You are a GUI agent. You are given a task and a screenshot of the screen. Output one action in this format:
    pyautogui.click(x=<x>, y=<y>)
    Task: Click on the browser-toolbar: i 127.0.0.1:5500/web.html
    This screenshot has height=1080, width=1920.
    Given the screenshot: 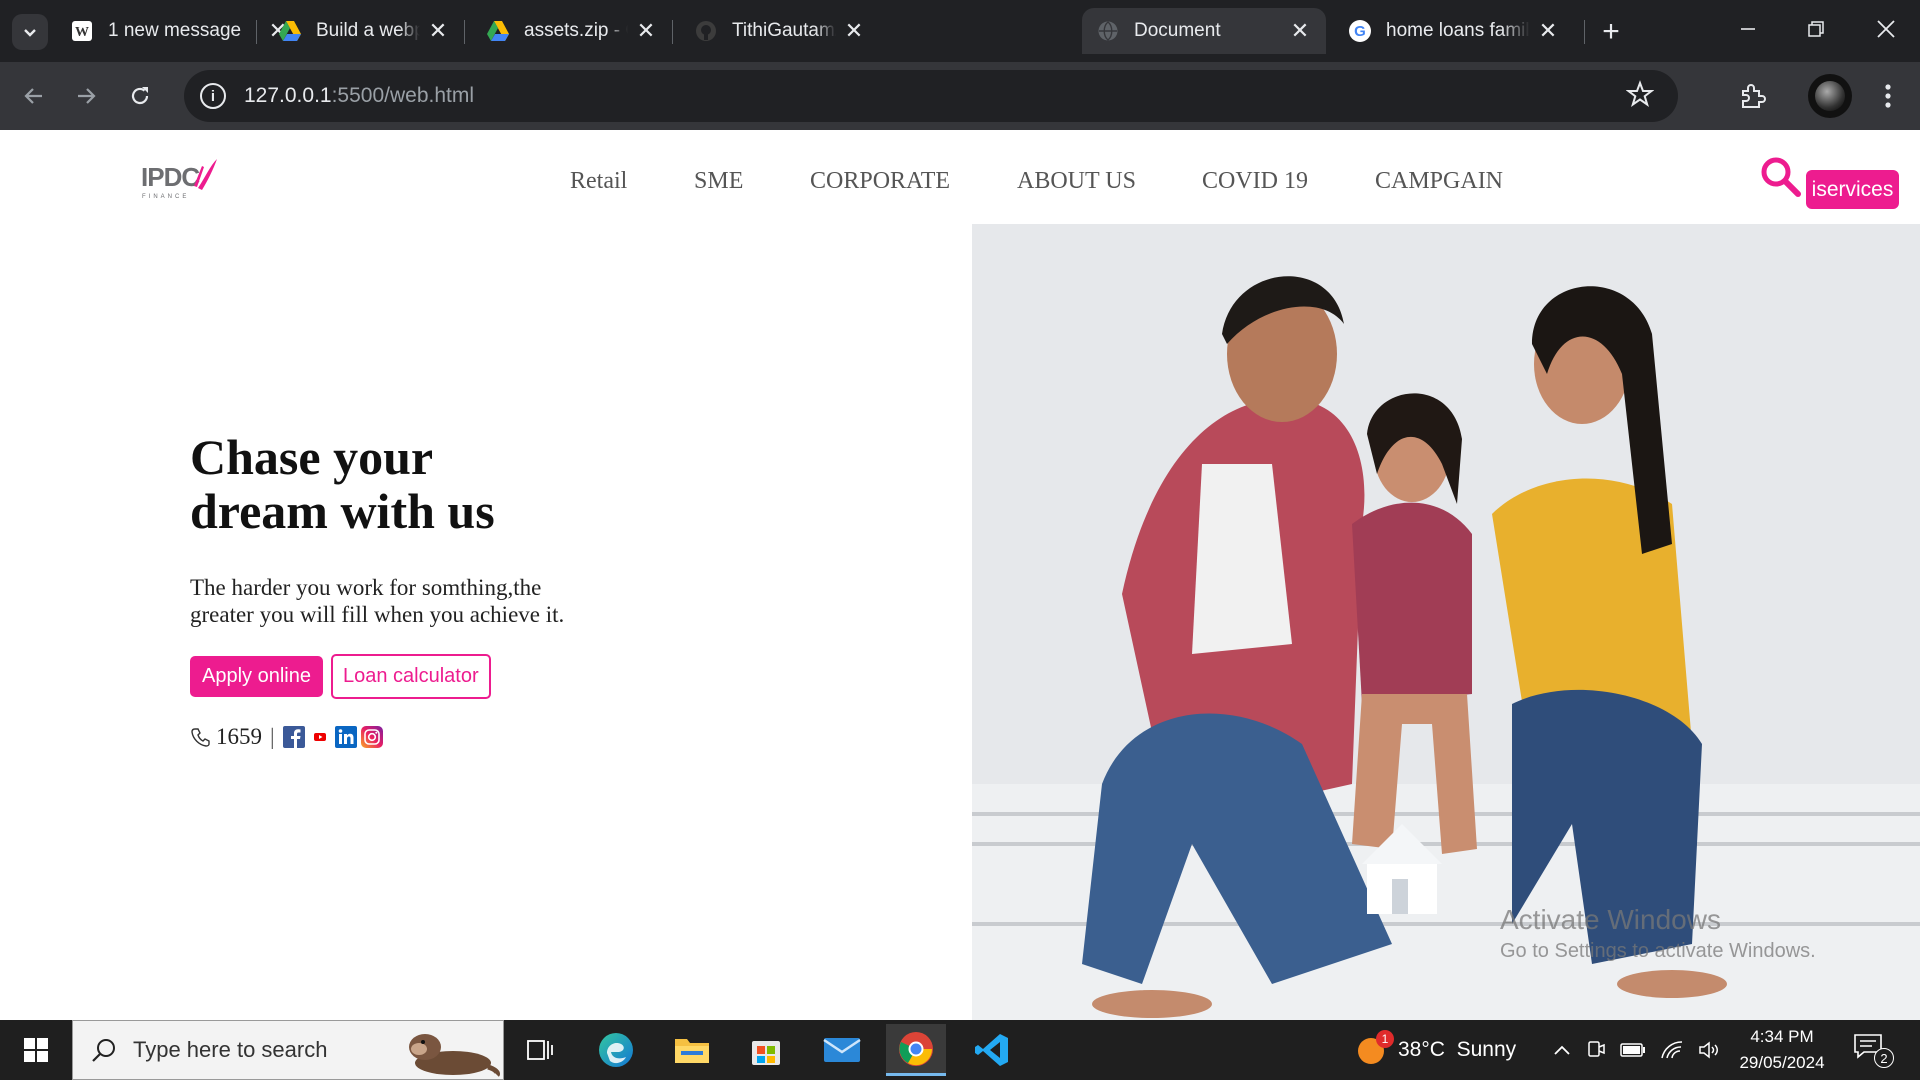 What is the action you would take?
    pyautogui.click(x=960, y=96)
    